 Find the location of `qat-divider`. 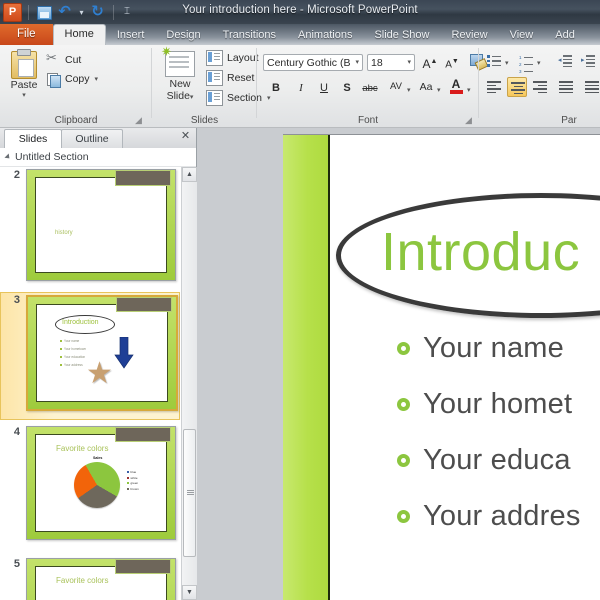

qat-divider is located at coordinates (28, 12).